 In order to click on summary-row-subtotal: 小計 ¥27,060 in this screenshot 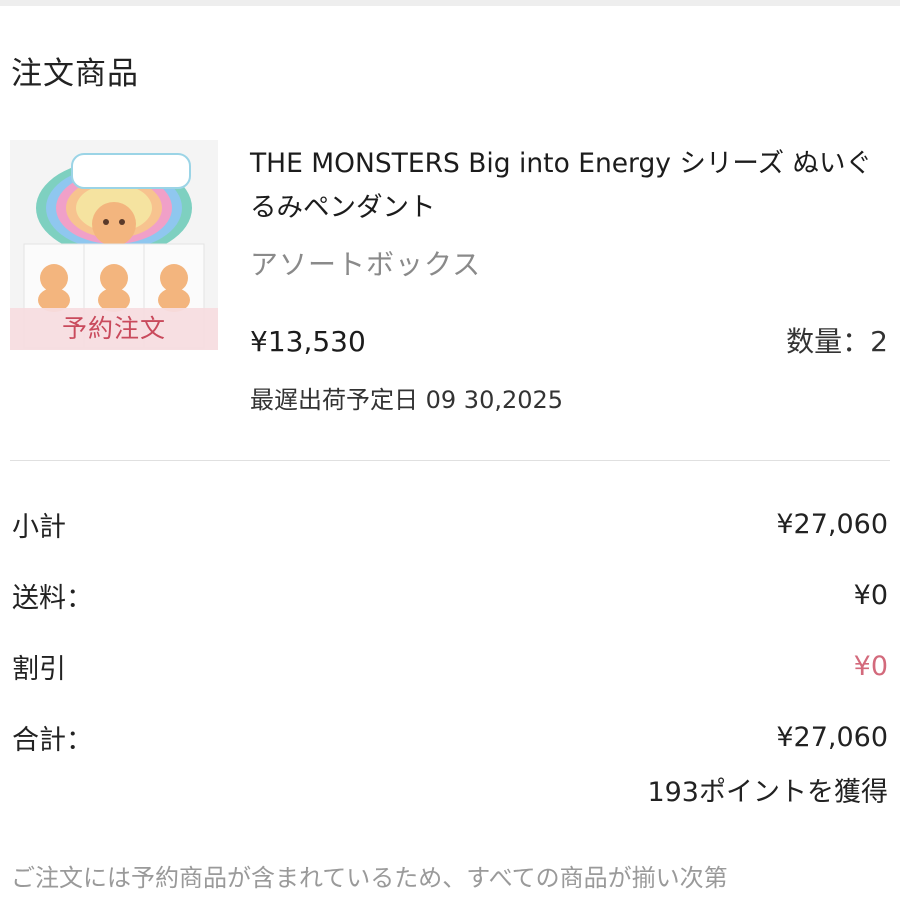, I will do `click(450, 524)`.